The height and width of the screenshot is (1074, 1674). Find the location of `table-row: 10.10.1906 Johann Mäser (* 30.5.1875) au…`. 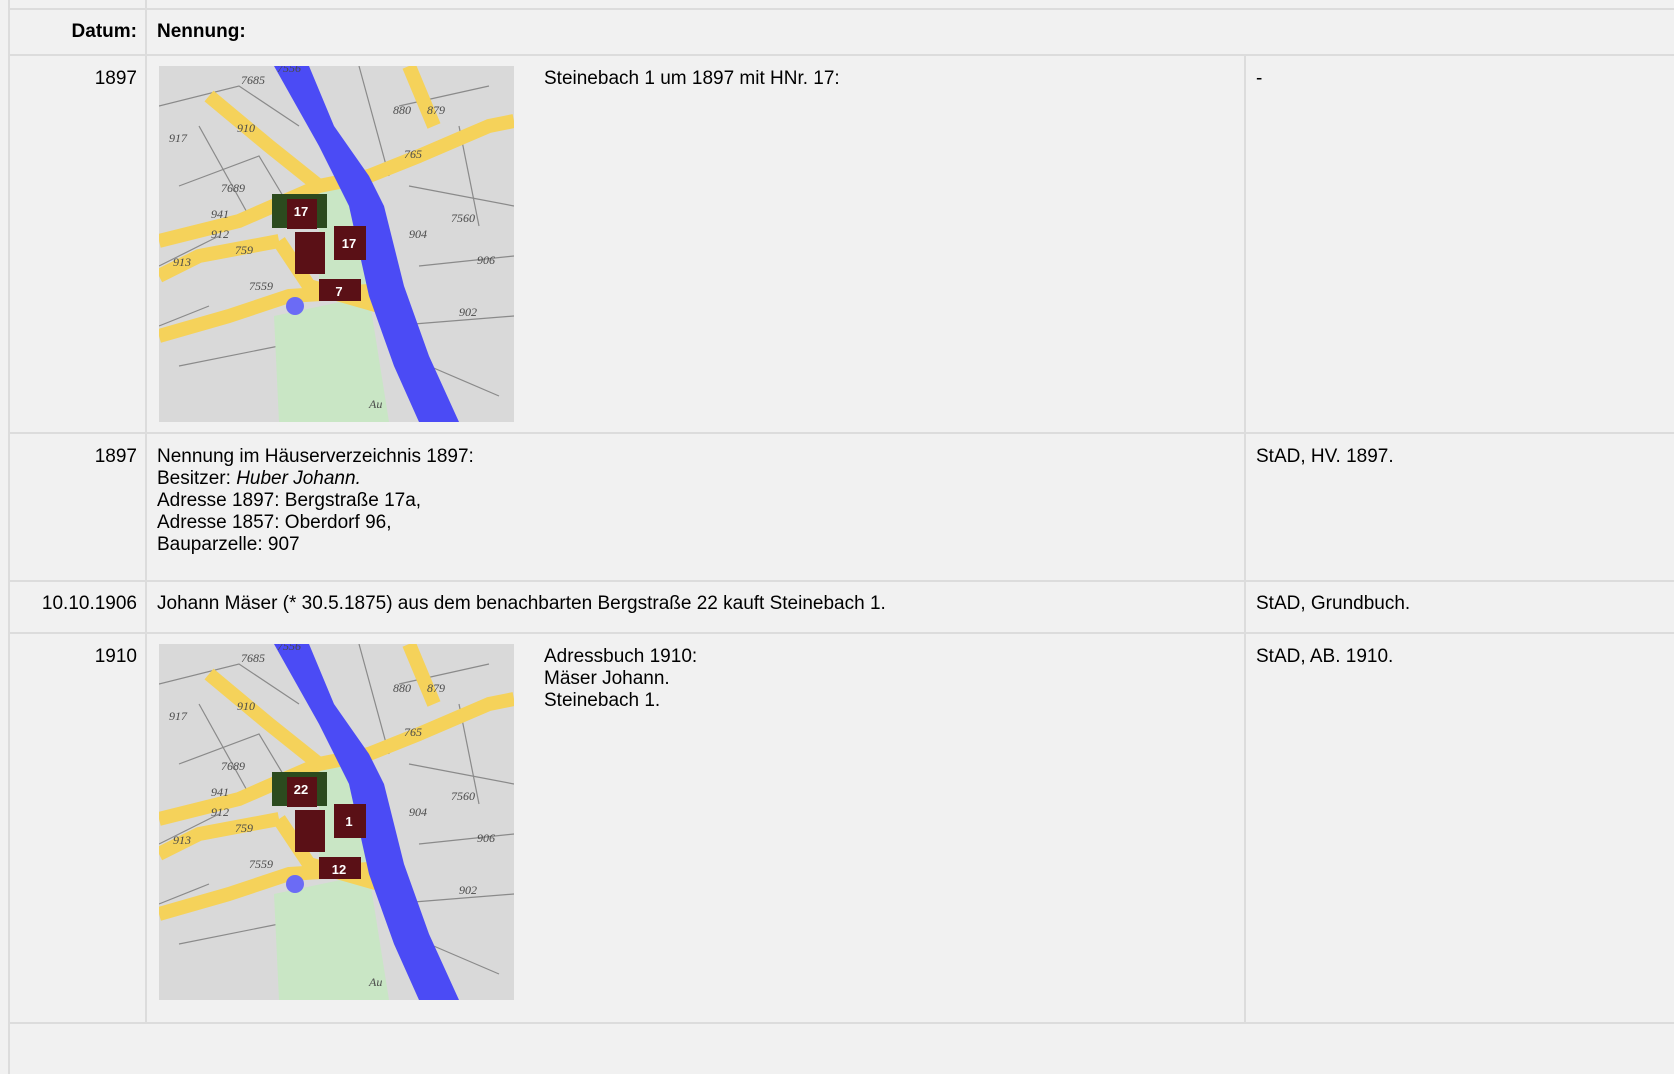

table-row: 10.10.1906 Johann Mäser (* 30.5.1875) au… is located at coordinates (841, 607).